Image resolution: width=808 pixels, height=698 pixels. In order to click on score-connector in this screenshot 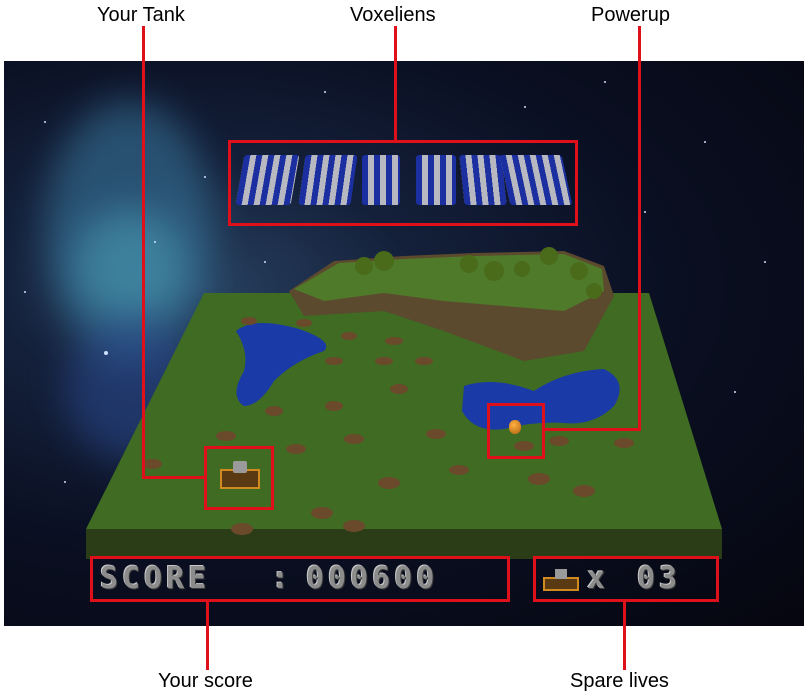, I will do `click(207, 635)`.